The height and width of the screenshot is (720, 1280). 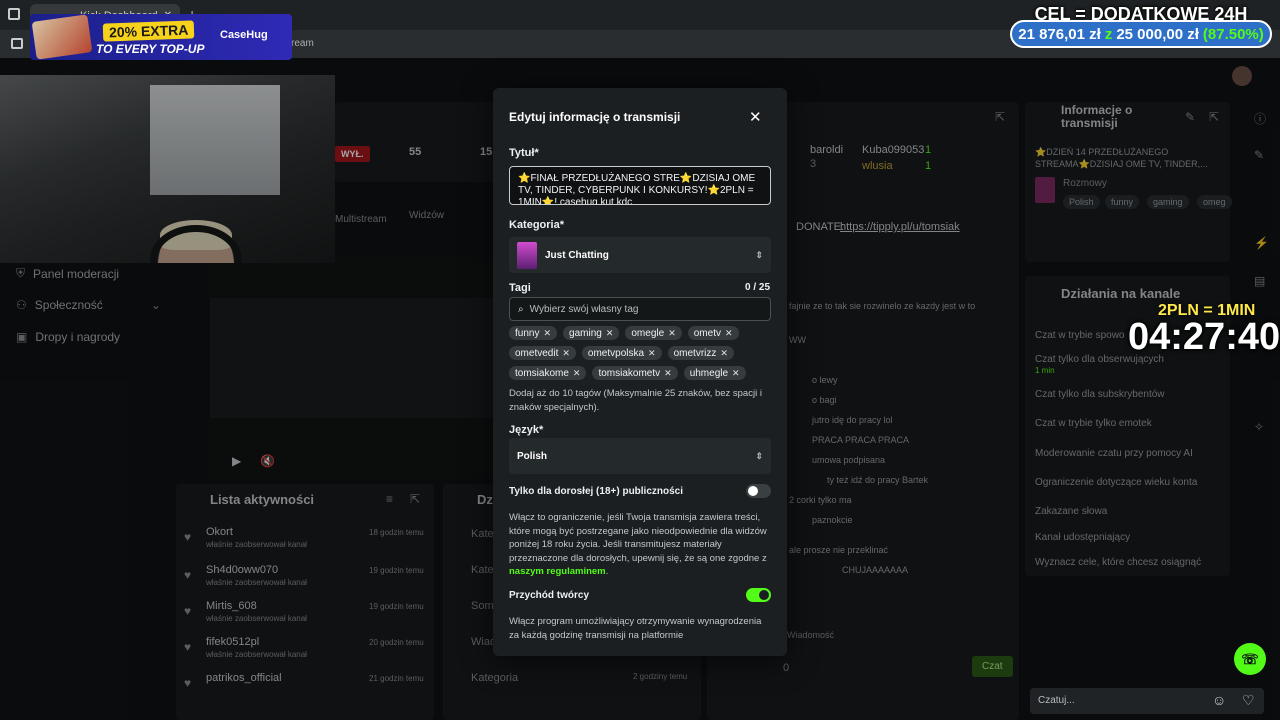 I want to click on tag-label: tomsiakometv, so click(x=629, y=373).